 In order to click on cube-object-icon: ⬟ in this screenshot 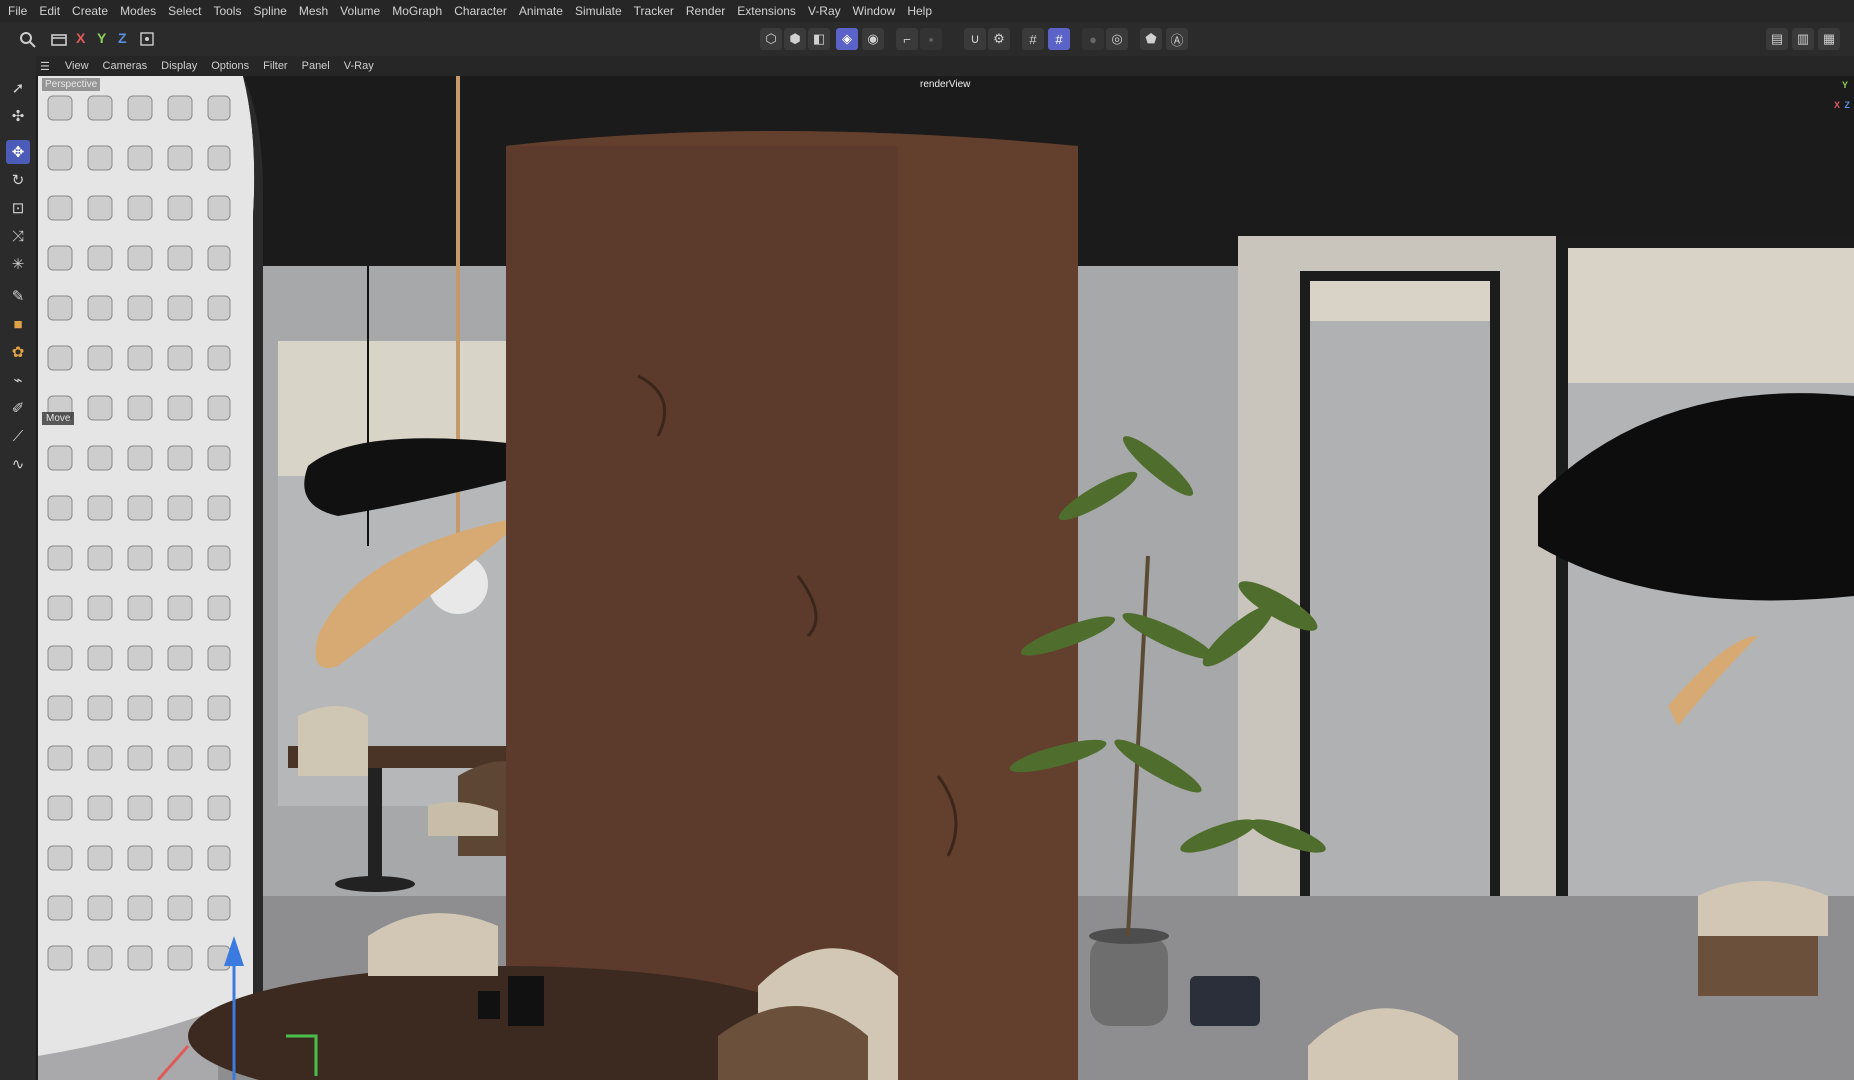, I will do `click(1151, 39)`.